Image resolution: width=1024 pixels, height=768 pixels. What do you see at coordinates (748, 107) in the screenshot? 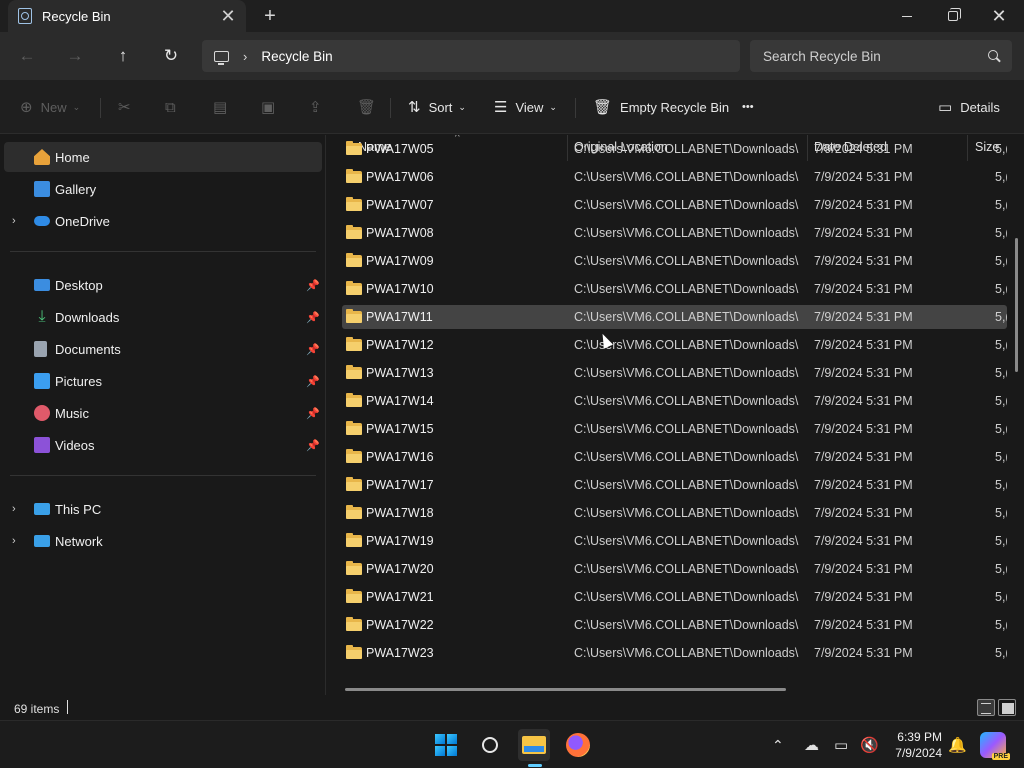
I see `more-options-button: •••` at bounding box center [748, 107].